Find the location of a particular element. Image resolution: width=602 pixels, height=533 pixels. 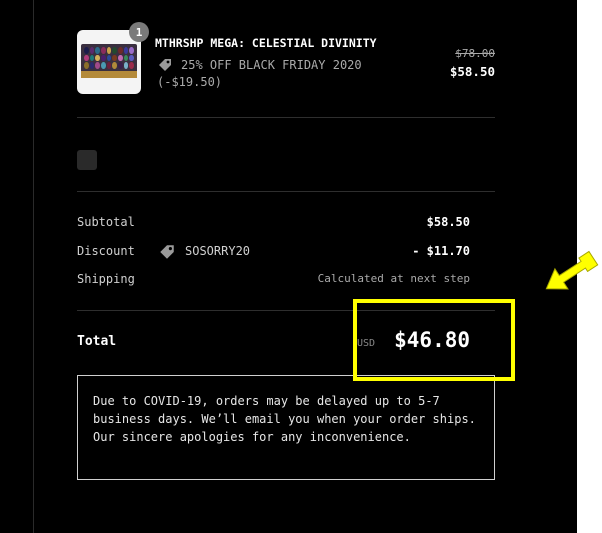

palette-image is located at coordinates (109, 61).